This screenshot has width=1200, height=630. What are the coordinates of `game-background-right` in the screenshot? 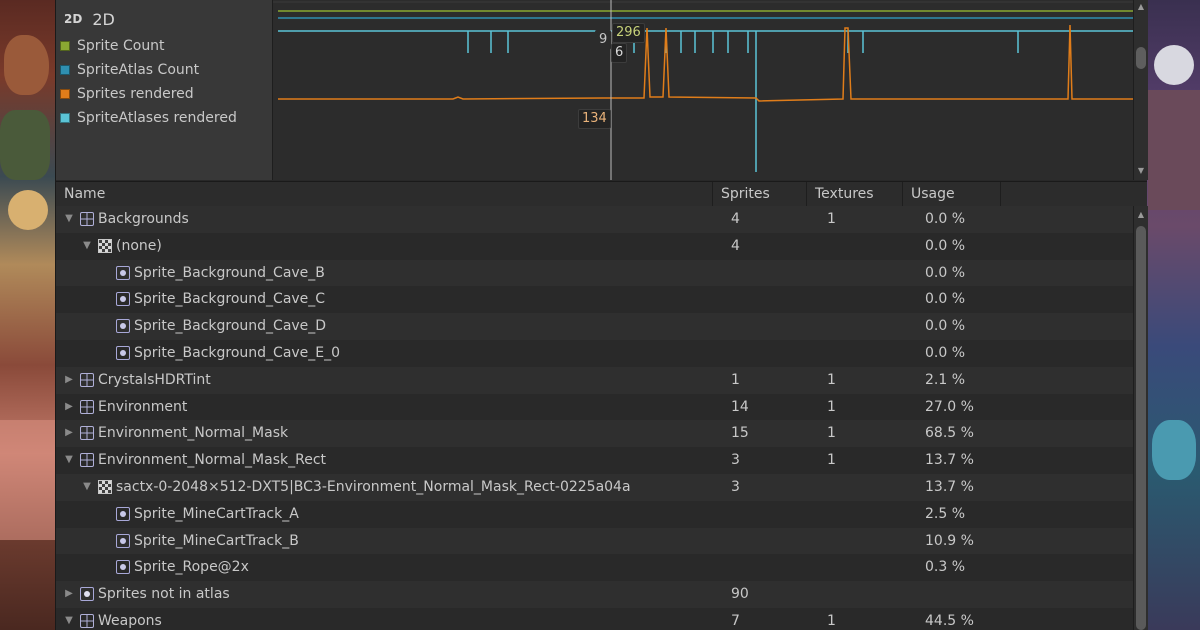 It's located at (1173, 315).